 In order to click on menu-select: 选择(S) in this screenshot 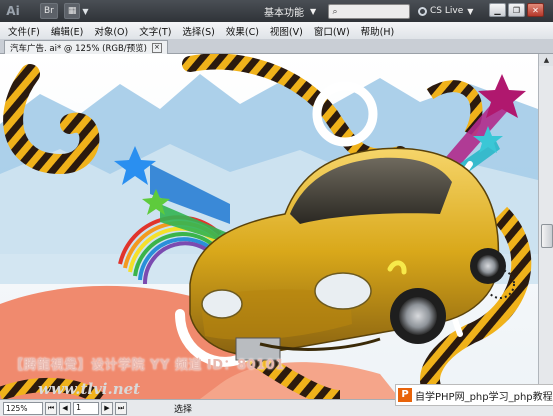, I will do `click(198, 31)`.